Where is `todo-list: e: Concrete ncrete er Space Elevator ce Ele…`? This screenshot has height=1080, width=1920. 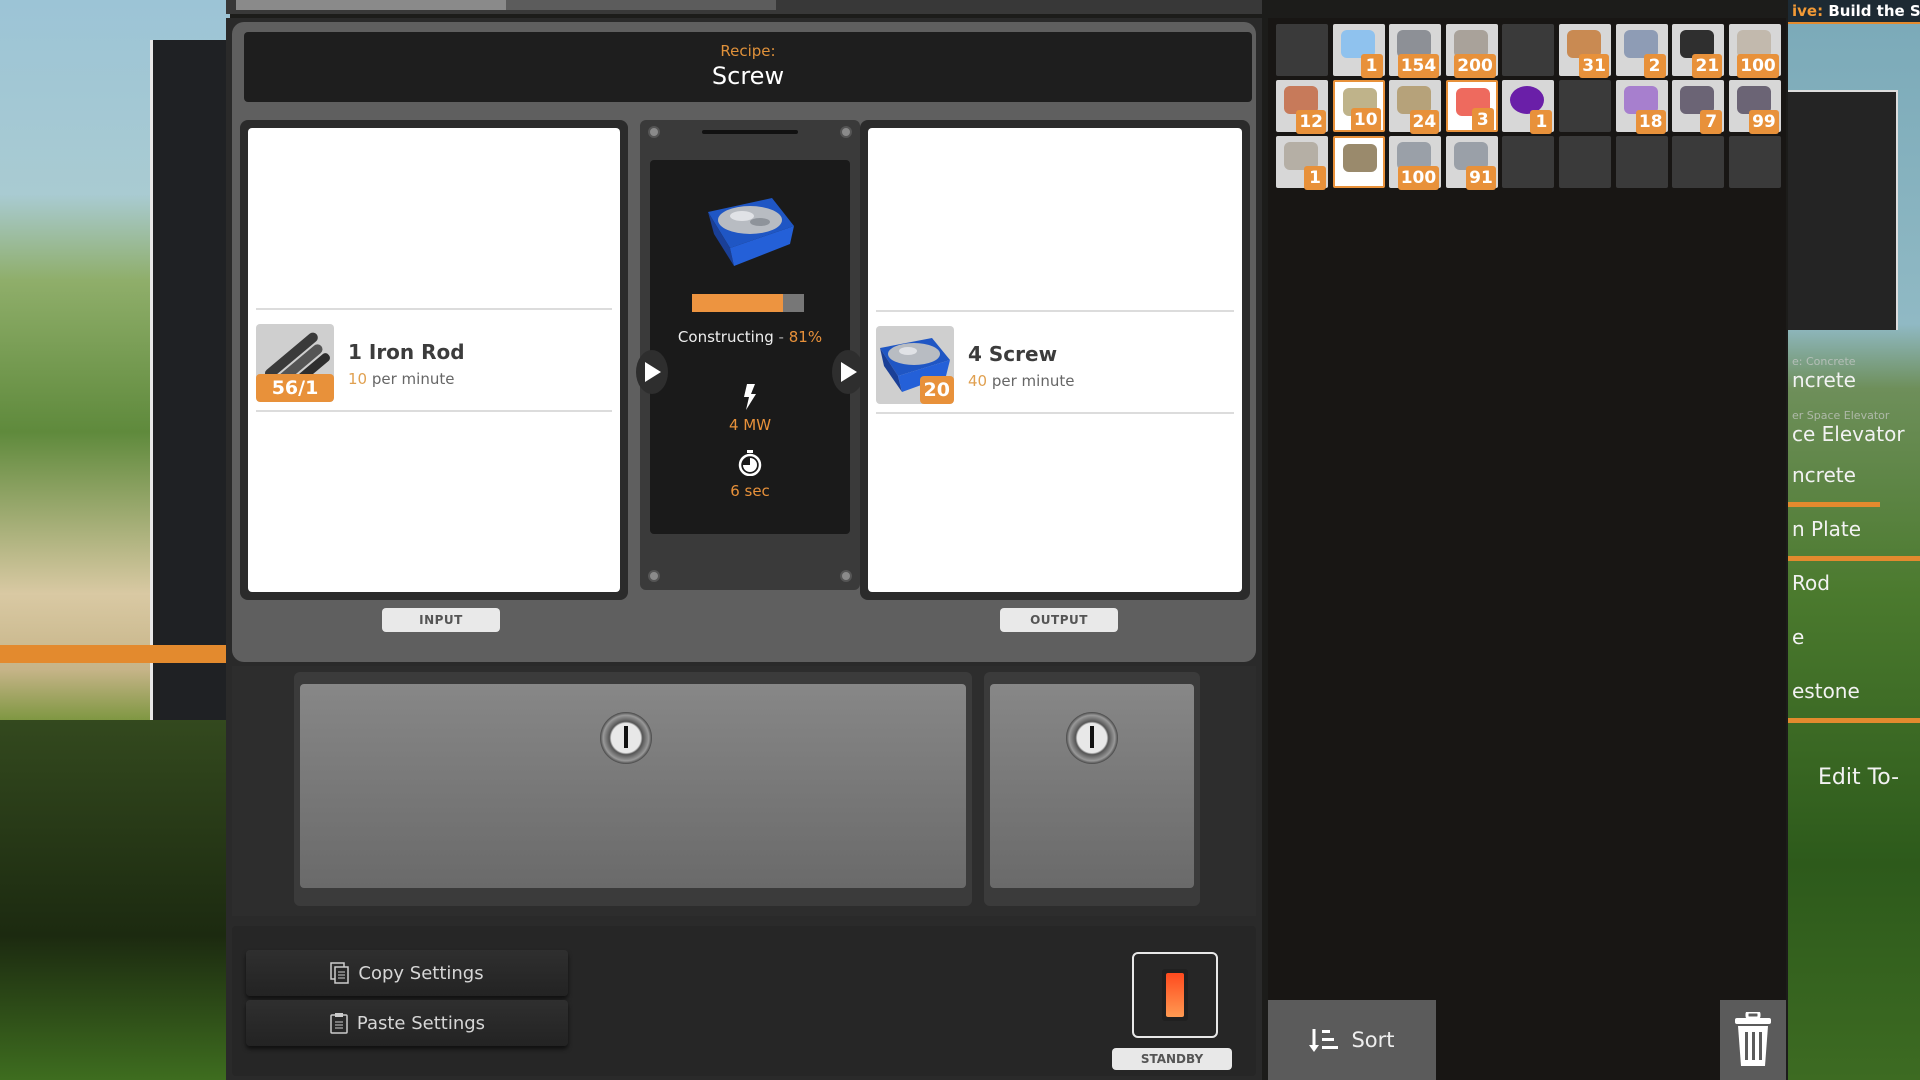
todo-list: e: Concrete ncrete er Space Elevator ce Ele… is located at coordinates (1854, 544).